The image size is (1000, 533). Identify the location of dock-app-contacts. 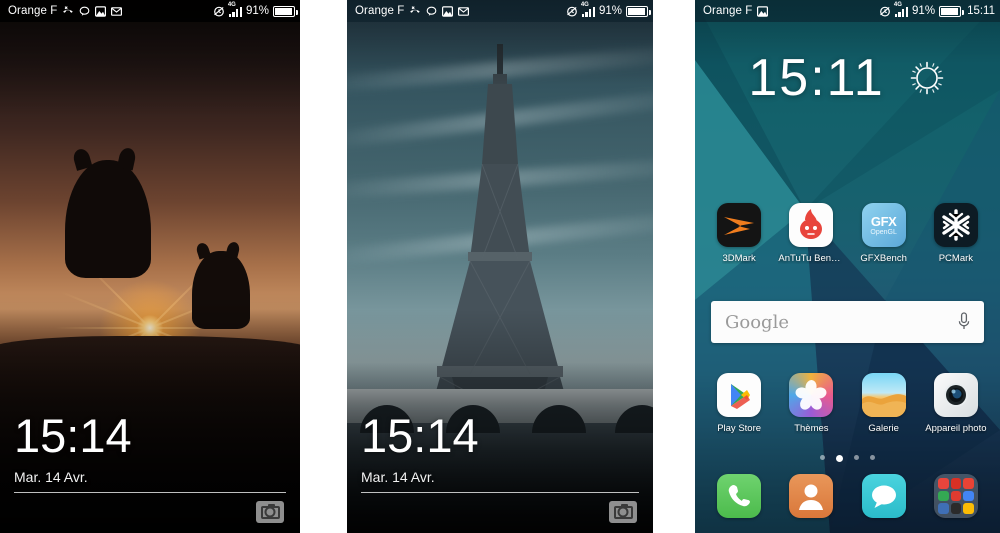
(811, 496).